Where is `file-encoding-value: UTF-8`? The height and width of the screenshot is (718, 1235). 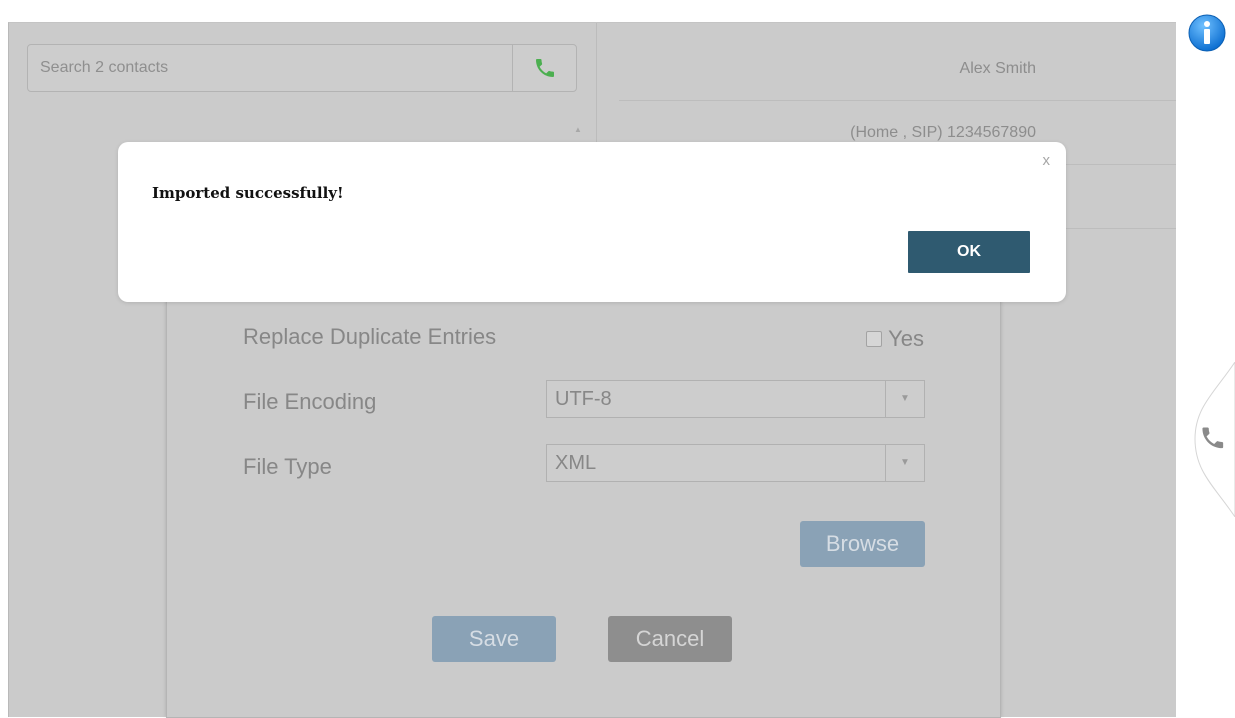 file-encoding-value: UTF-8 is located at coordinates (583, 399).